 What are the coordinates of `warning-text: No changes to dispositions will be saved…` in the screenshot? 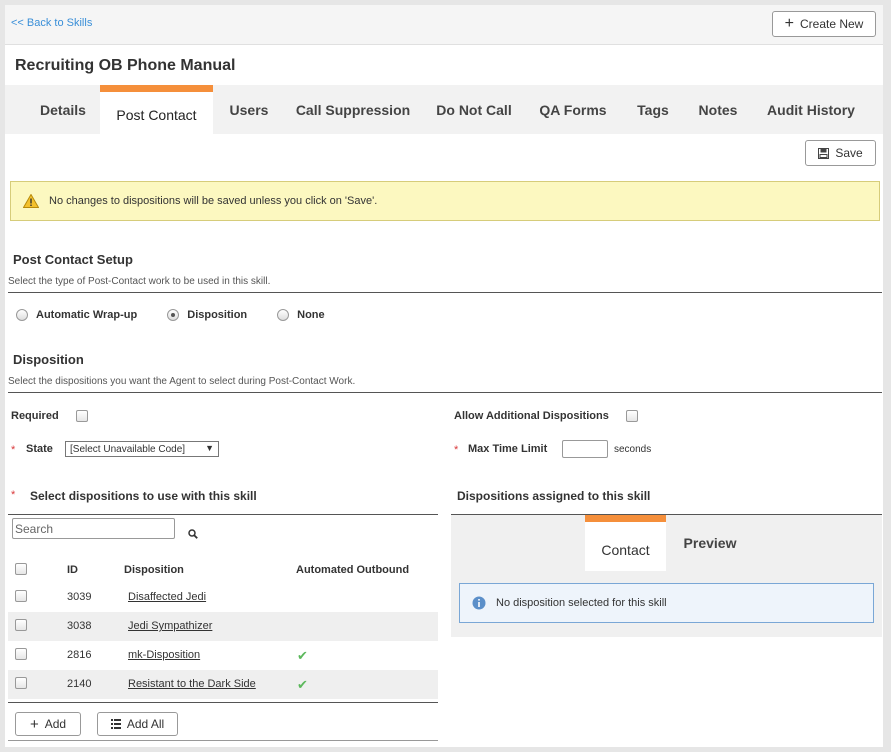 It's located at (213, 201).